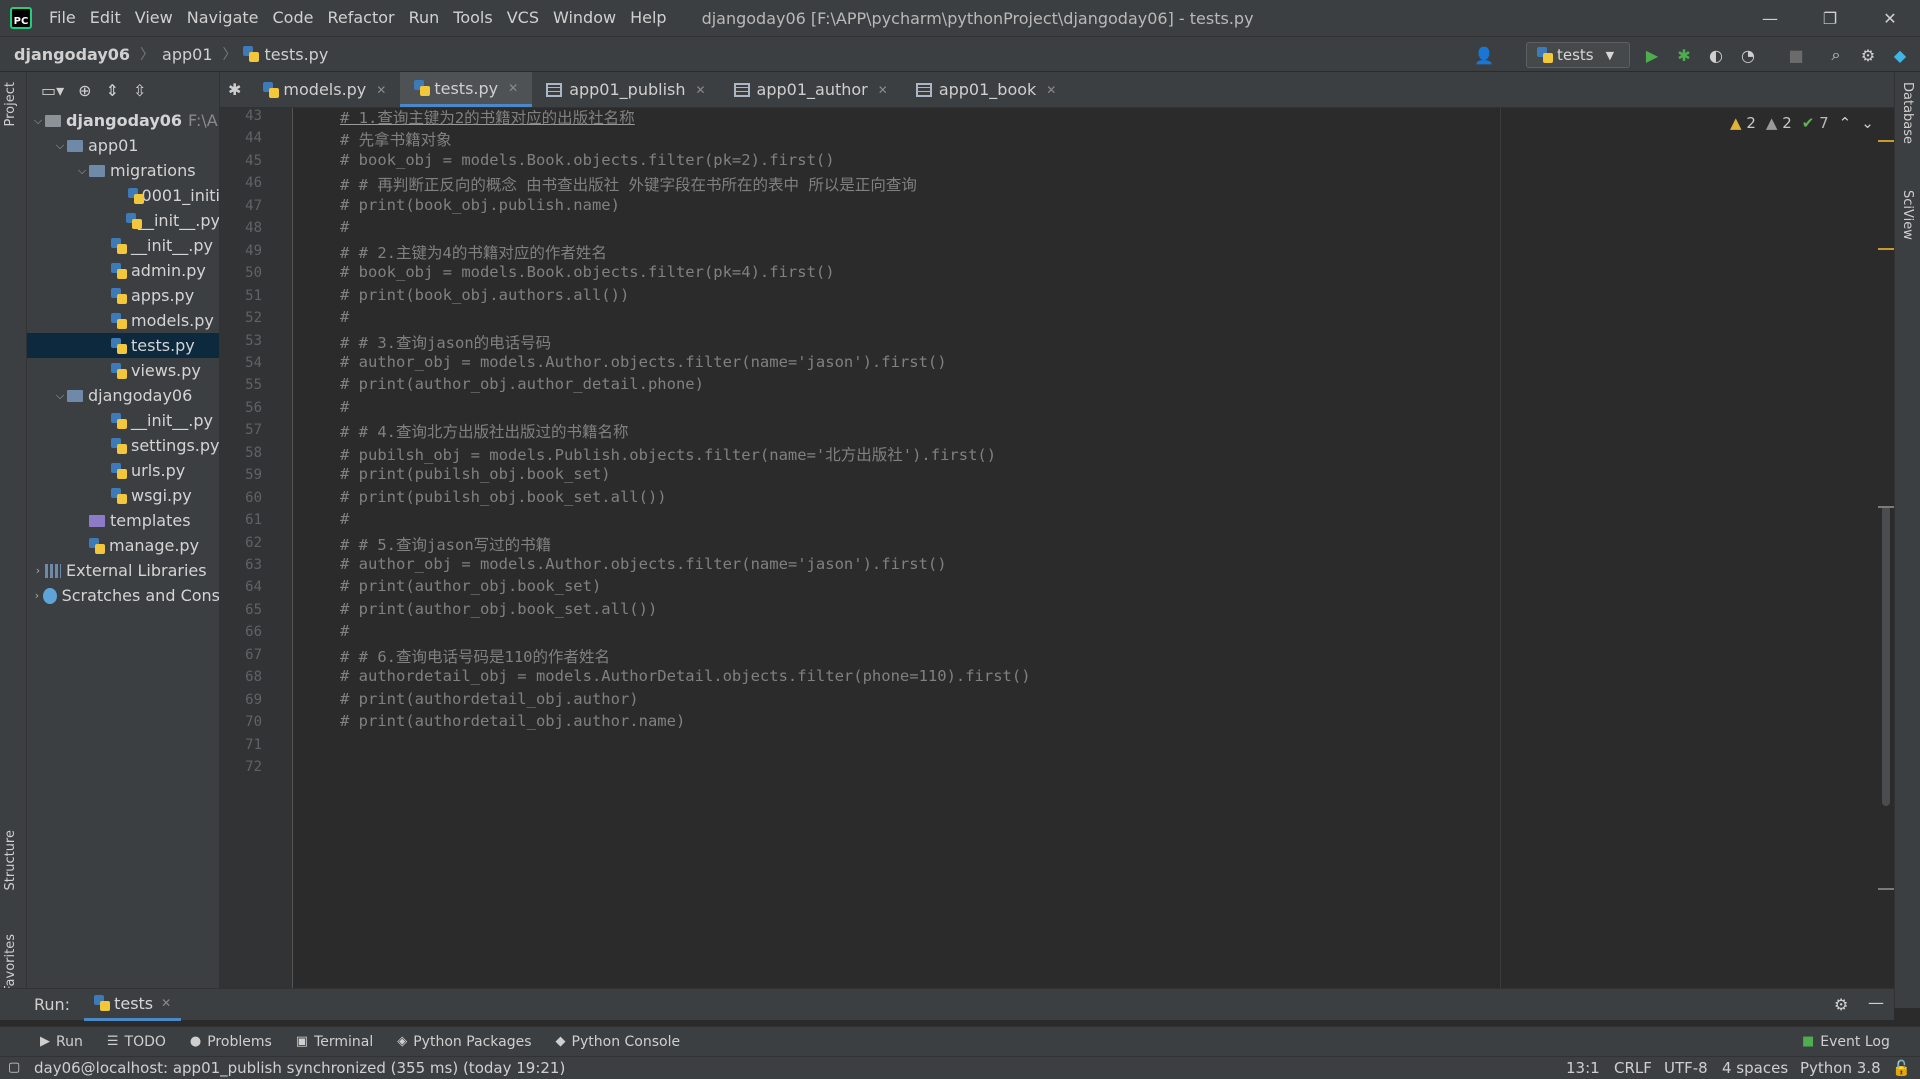 Image resolution: width=1920 pixels, height=1079 pixels. Describe the element at coordinates (136, 1042) in the screenshot. I see `tool-todo-button: ☰ TODO` at that location.